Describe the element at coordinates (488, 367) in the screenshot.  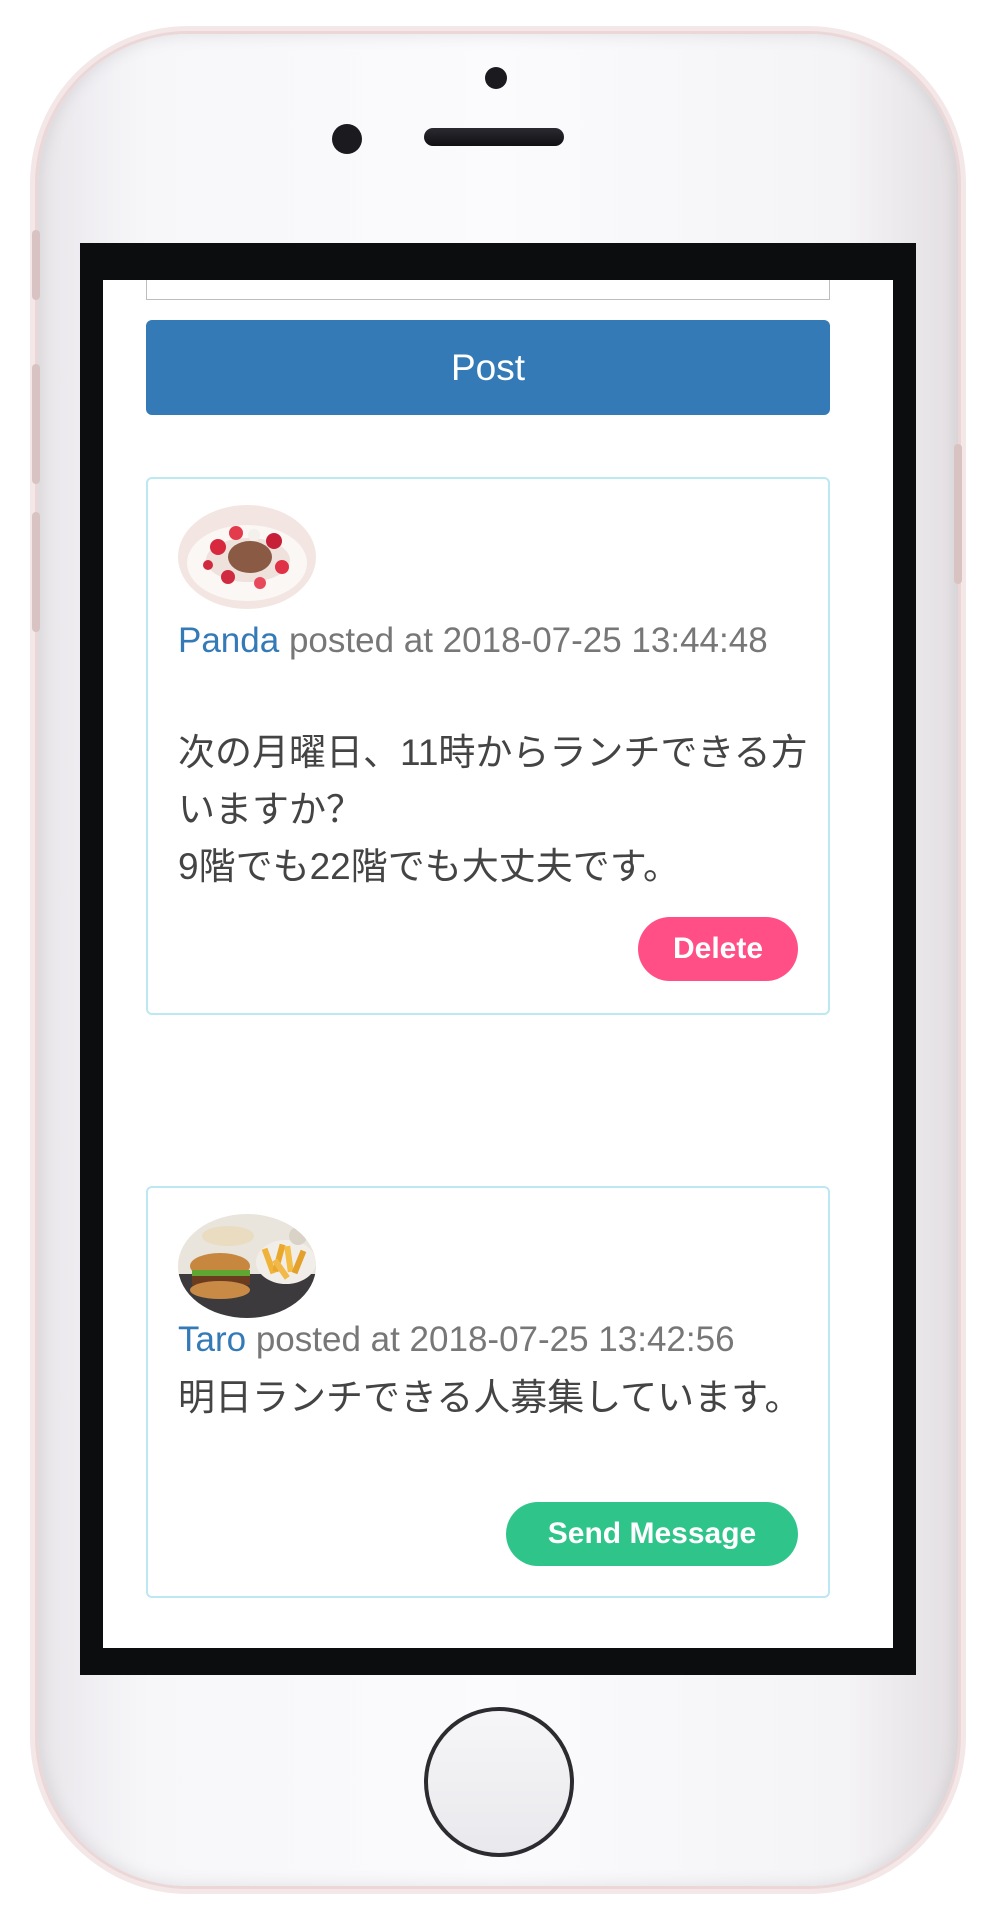
I see `post-button: Post` at that location.